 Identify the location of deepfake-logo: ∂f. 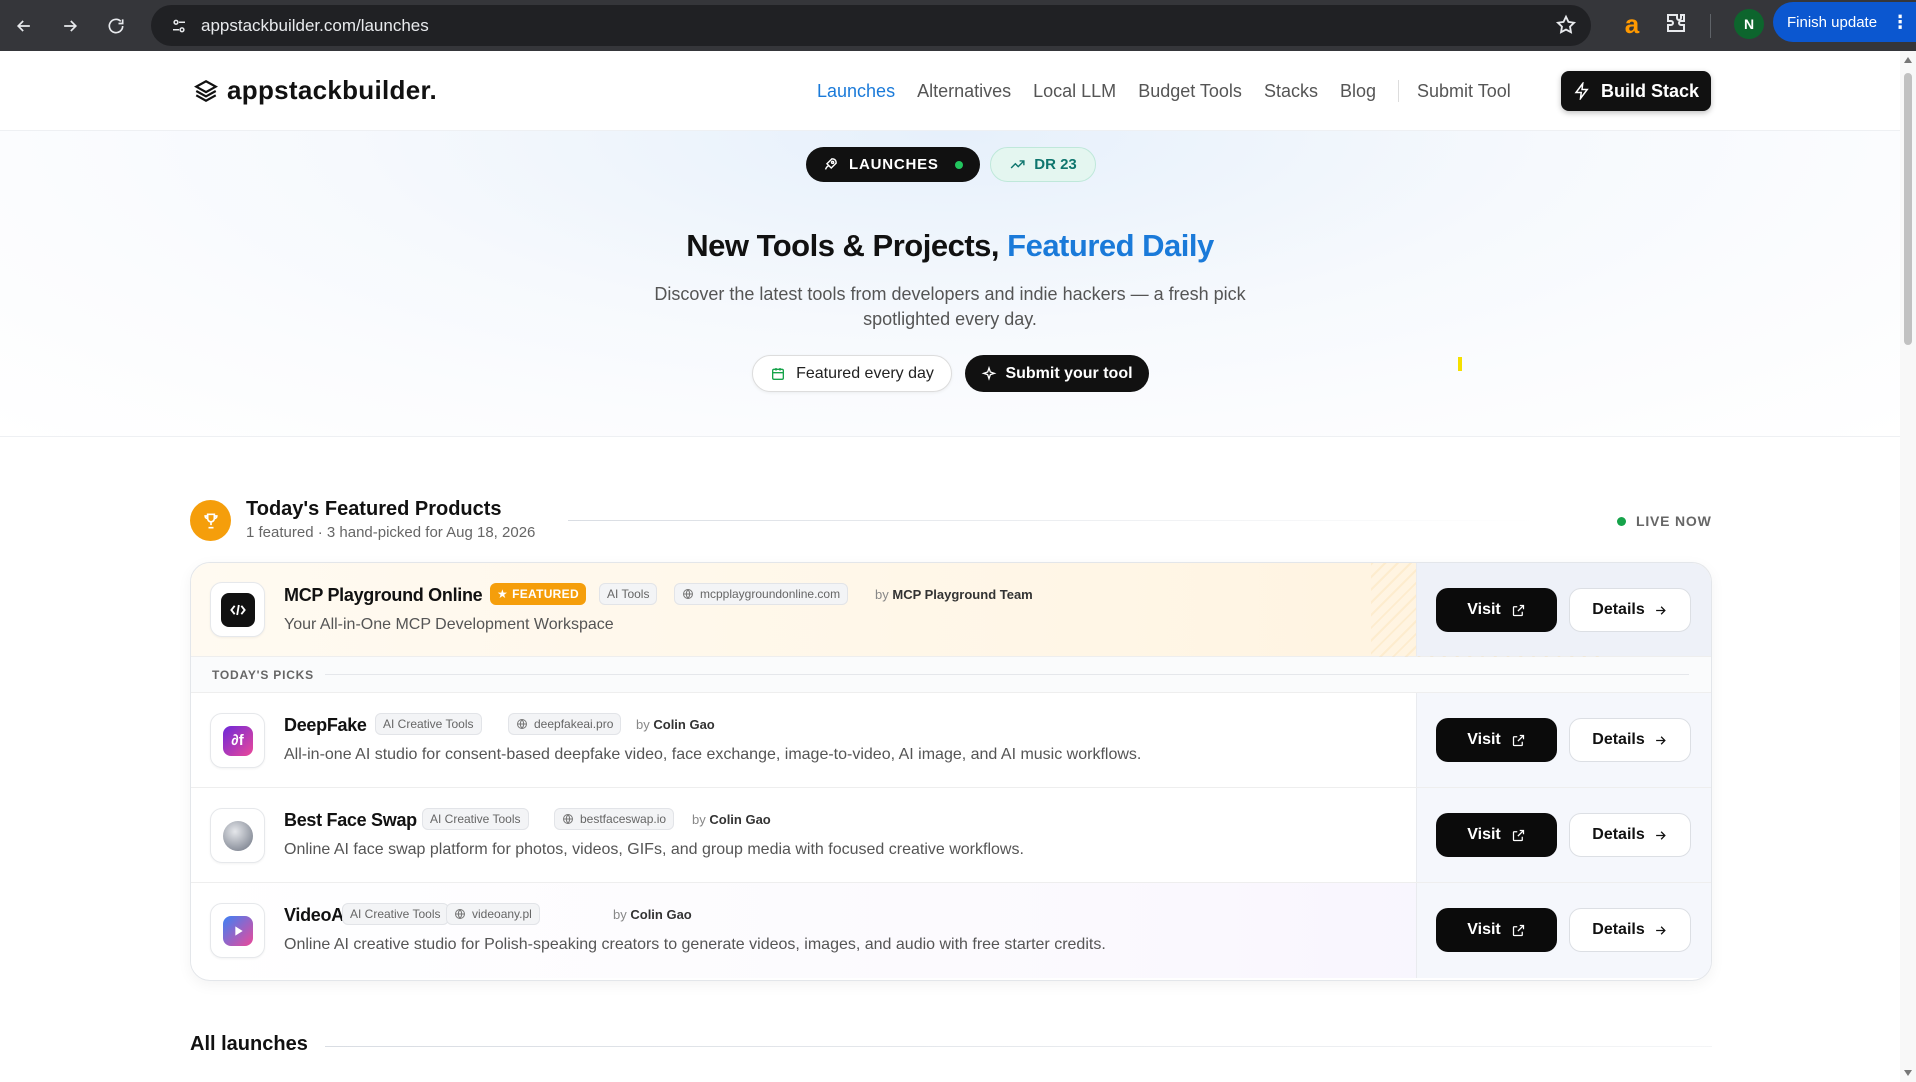
(237, 740).